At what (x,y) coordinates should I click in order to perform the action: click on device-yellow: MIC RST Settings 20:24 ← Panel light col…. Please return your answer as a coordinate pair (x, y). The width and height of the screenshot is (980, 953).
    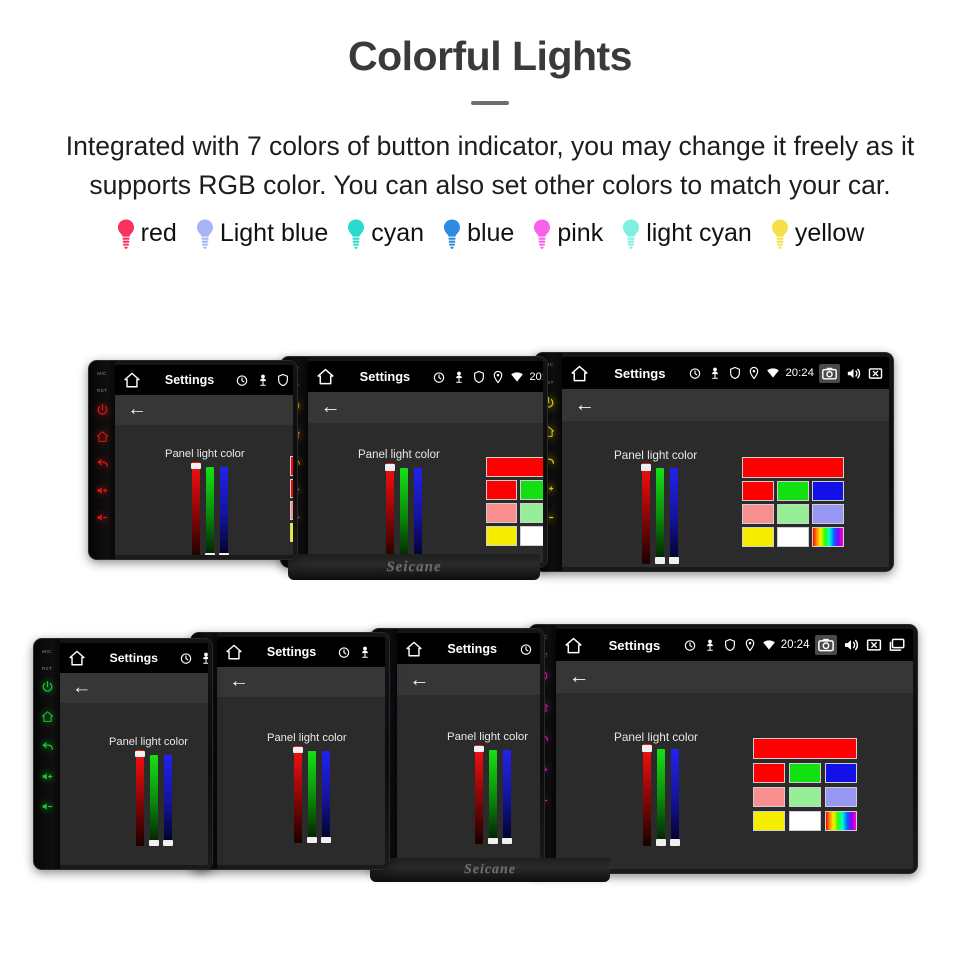
    Looking at the image, I should click on (714, 462).